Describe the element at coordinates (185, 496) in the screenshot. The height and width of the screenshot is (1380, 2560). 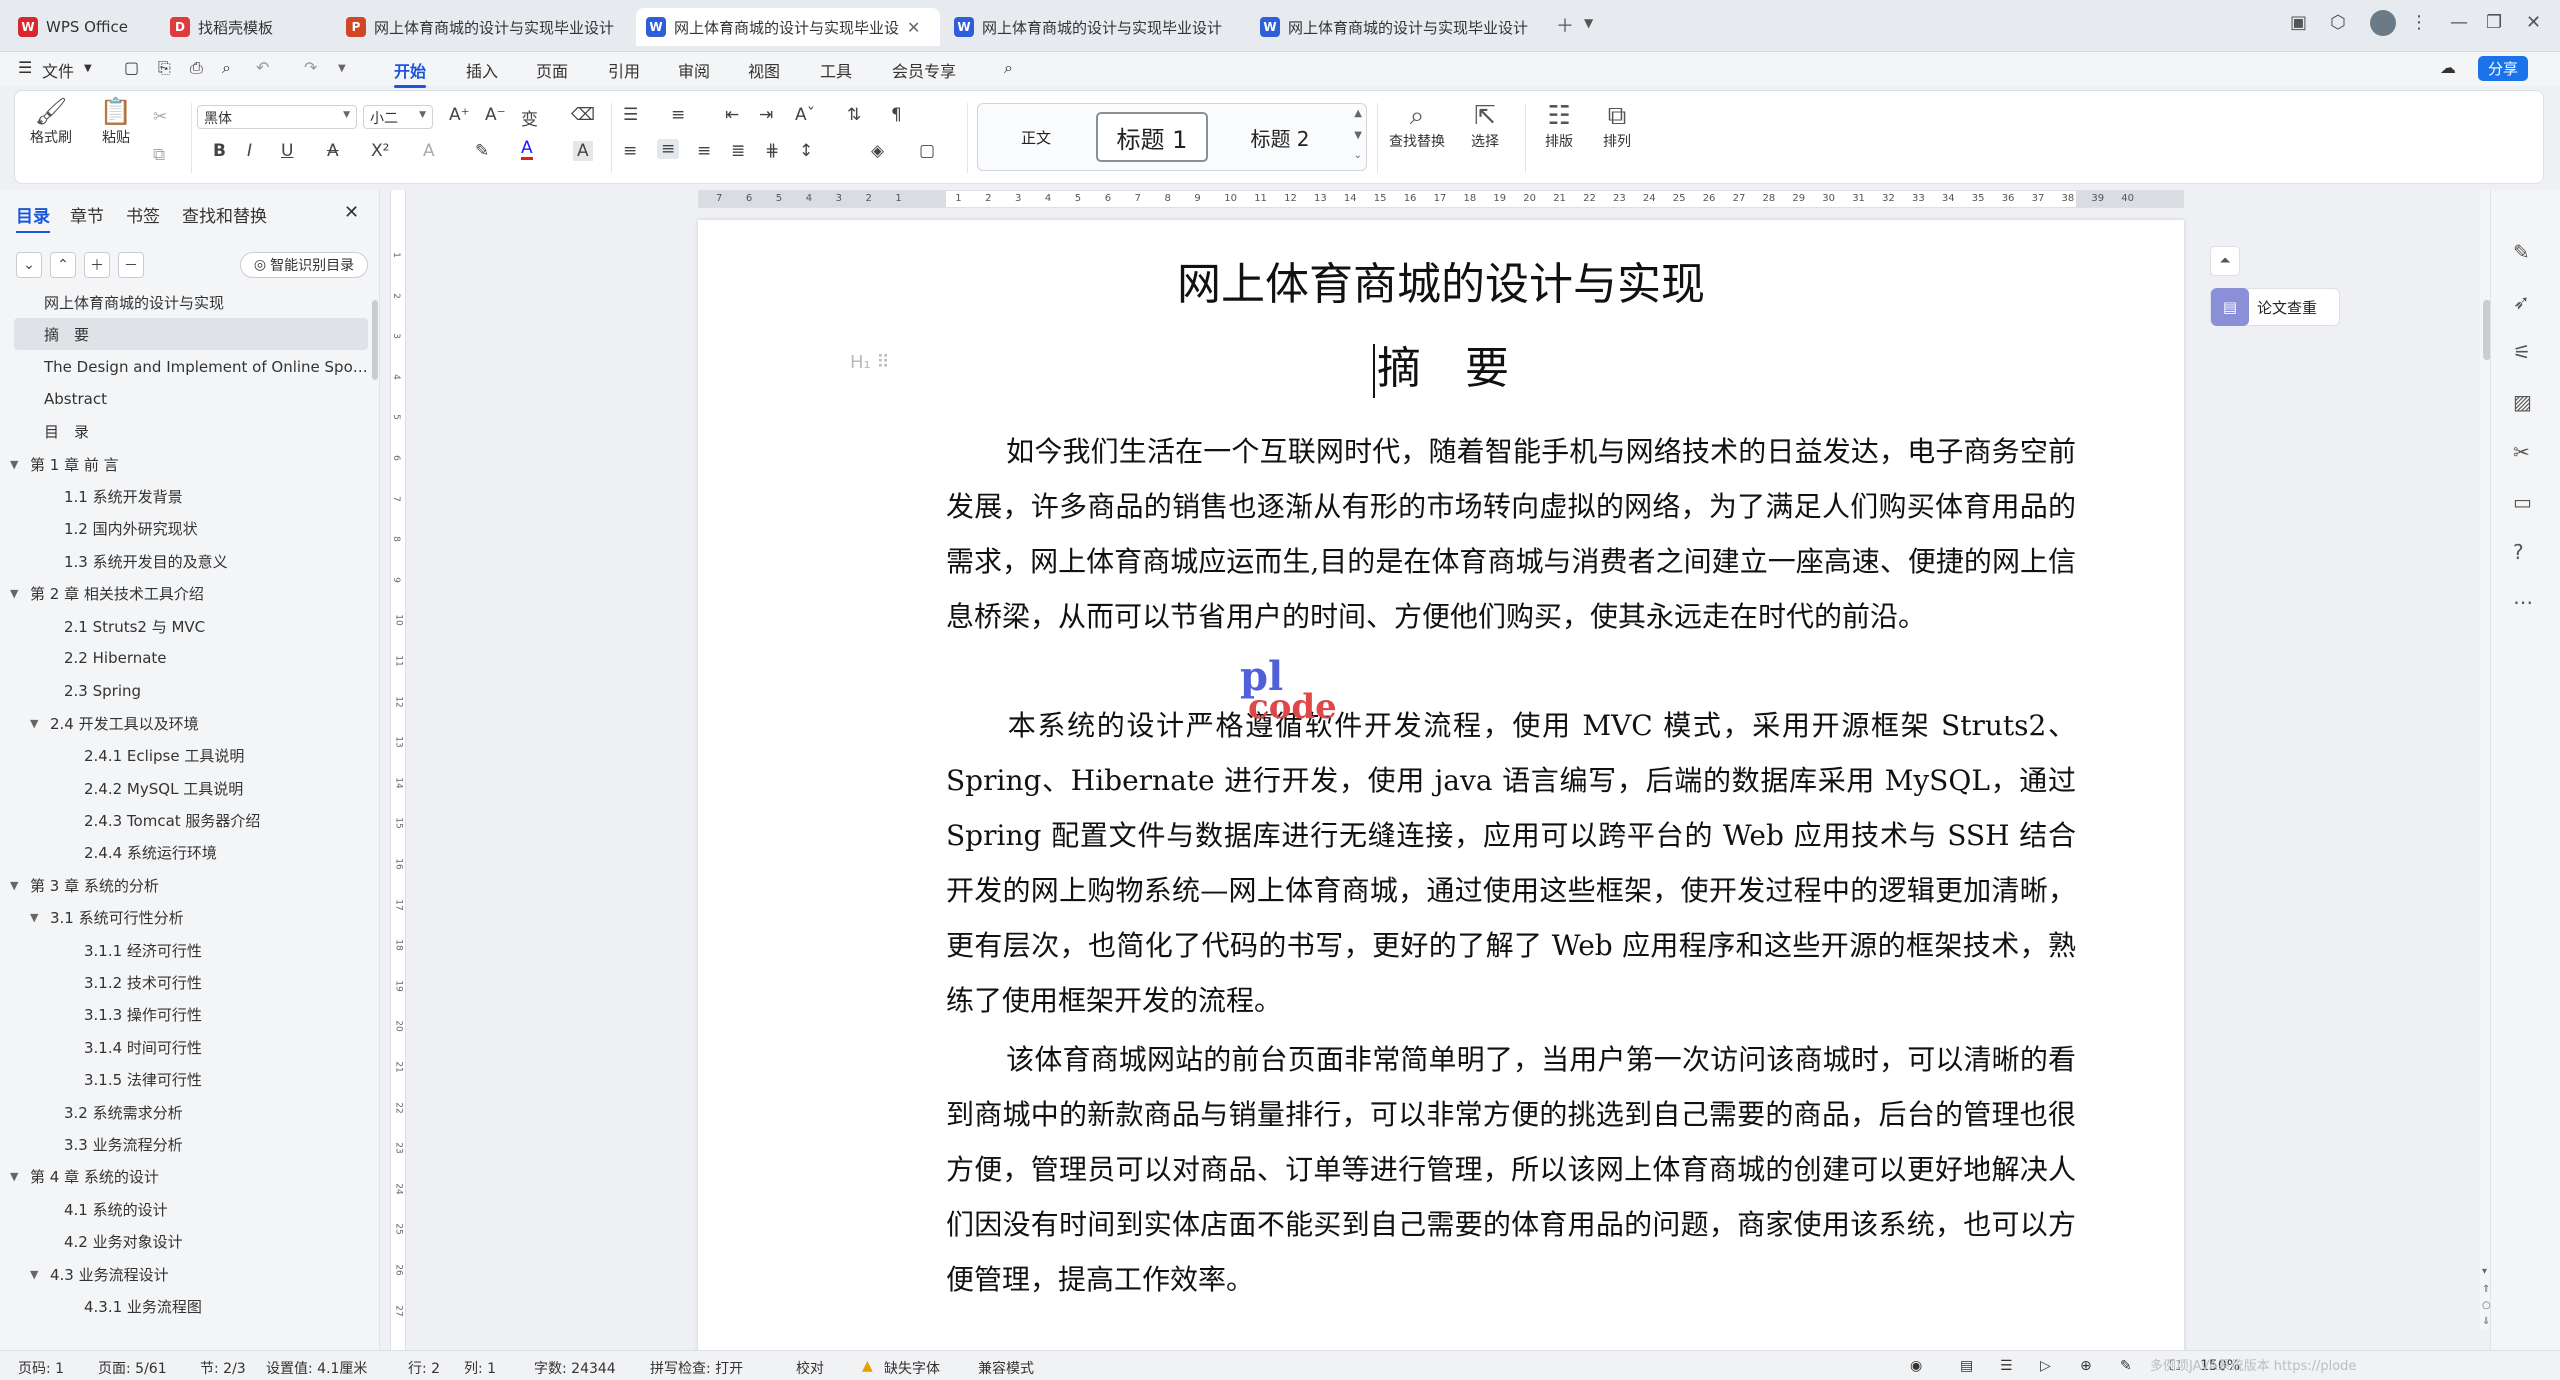
I see `toc-item: 1.1 系统开发背景` at that location.